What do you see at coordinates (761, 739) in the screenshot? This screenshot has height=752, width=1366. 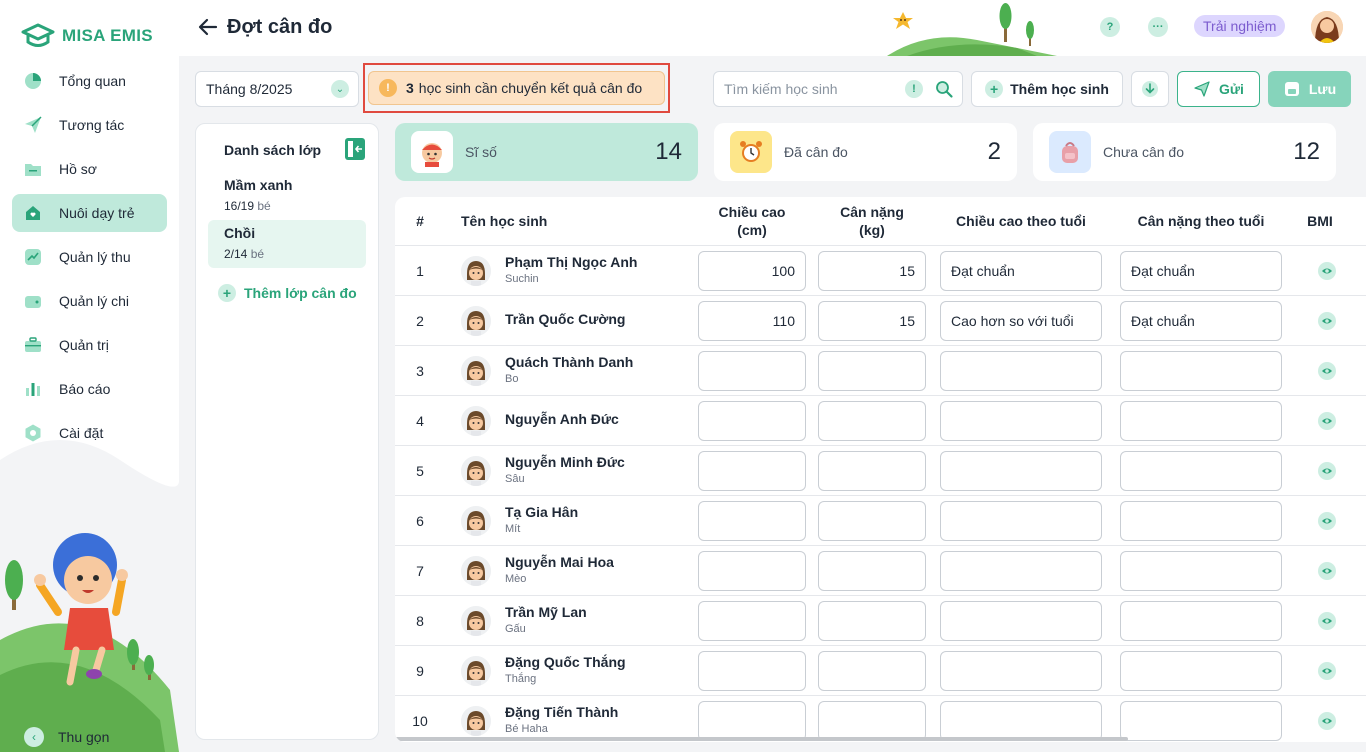 I see `horizontal-scrollbar` at bounding box center [761, 739].